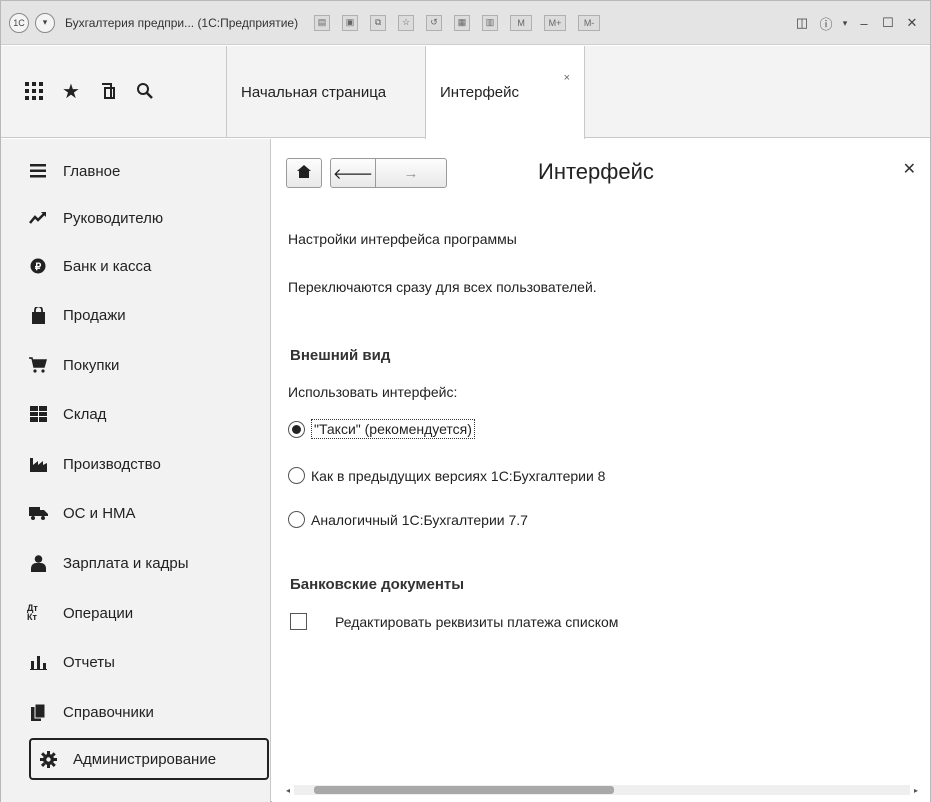 This screenshot has width=931, height=802. I want to click on copy-icon: ⧉, so click(378, 22).